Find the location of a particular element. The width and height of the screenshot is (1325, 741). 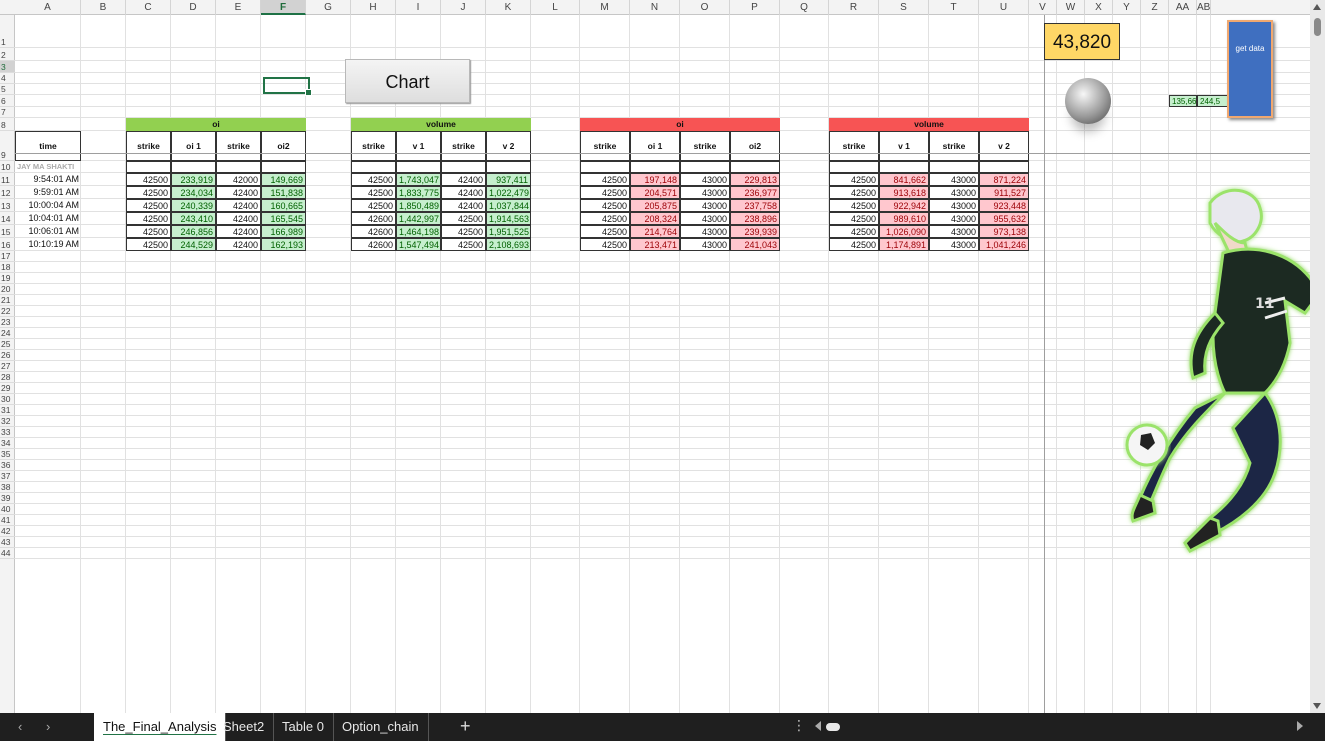

table-3-data-cell: 989,610 is located at coordinates (904, 218).